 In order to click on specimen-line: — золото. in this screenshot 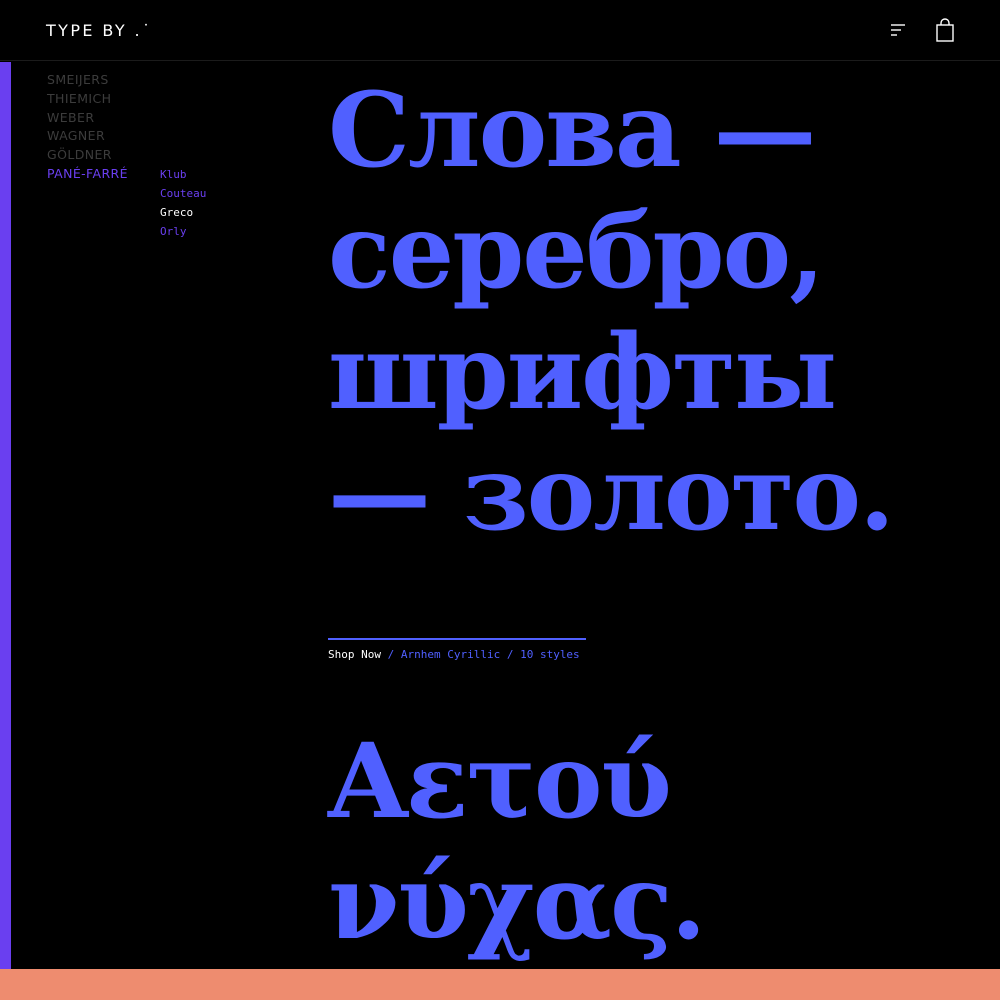, I will do `click(611, 493)`.